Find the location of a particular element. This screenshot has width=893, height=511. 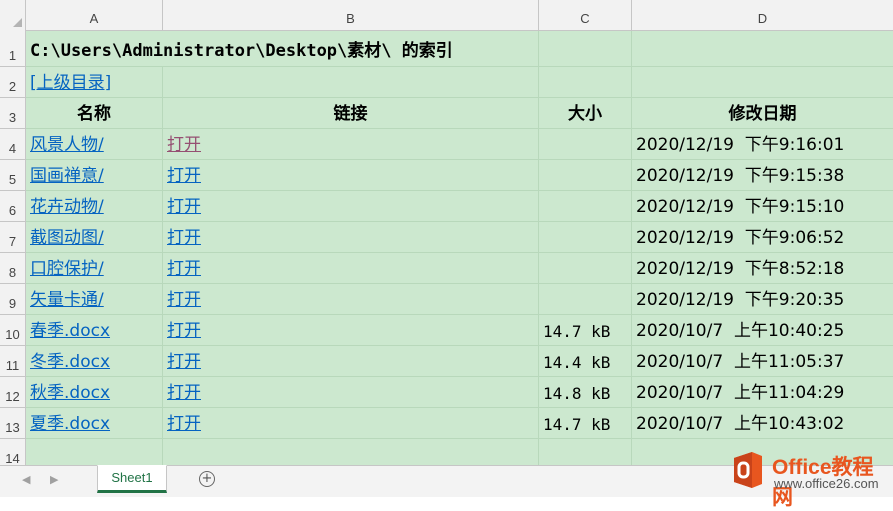

item-name-link: 矢量卡通/ is located at coordinates (67, 297).